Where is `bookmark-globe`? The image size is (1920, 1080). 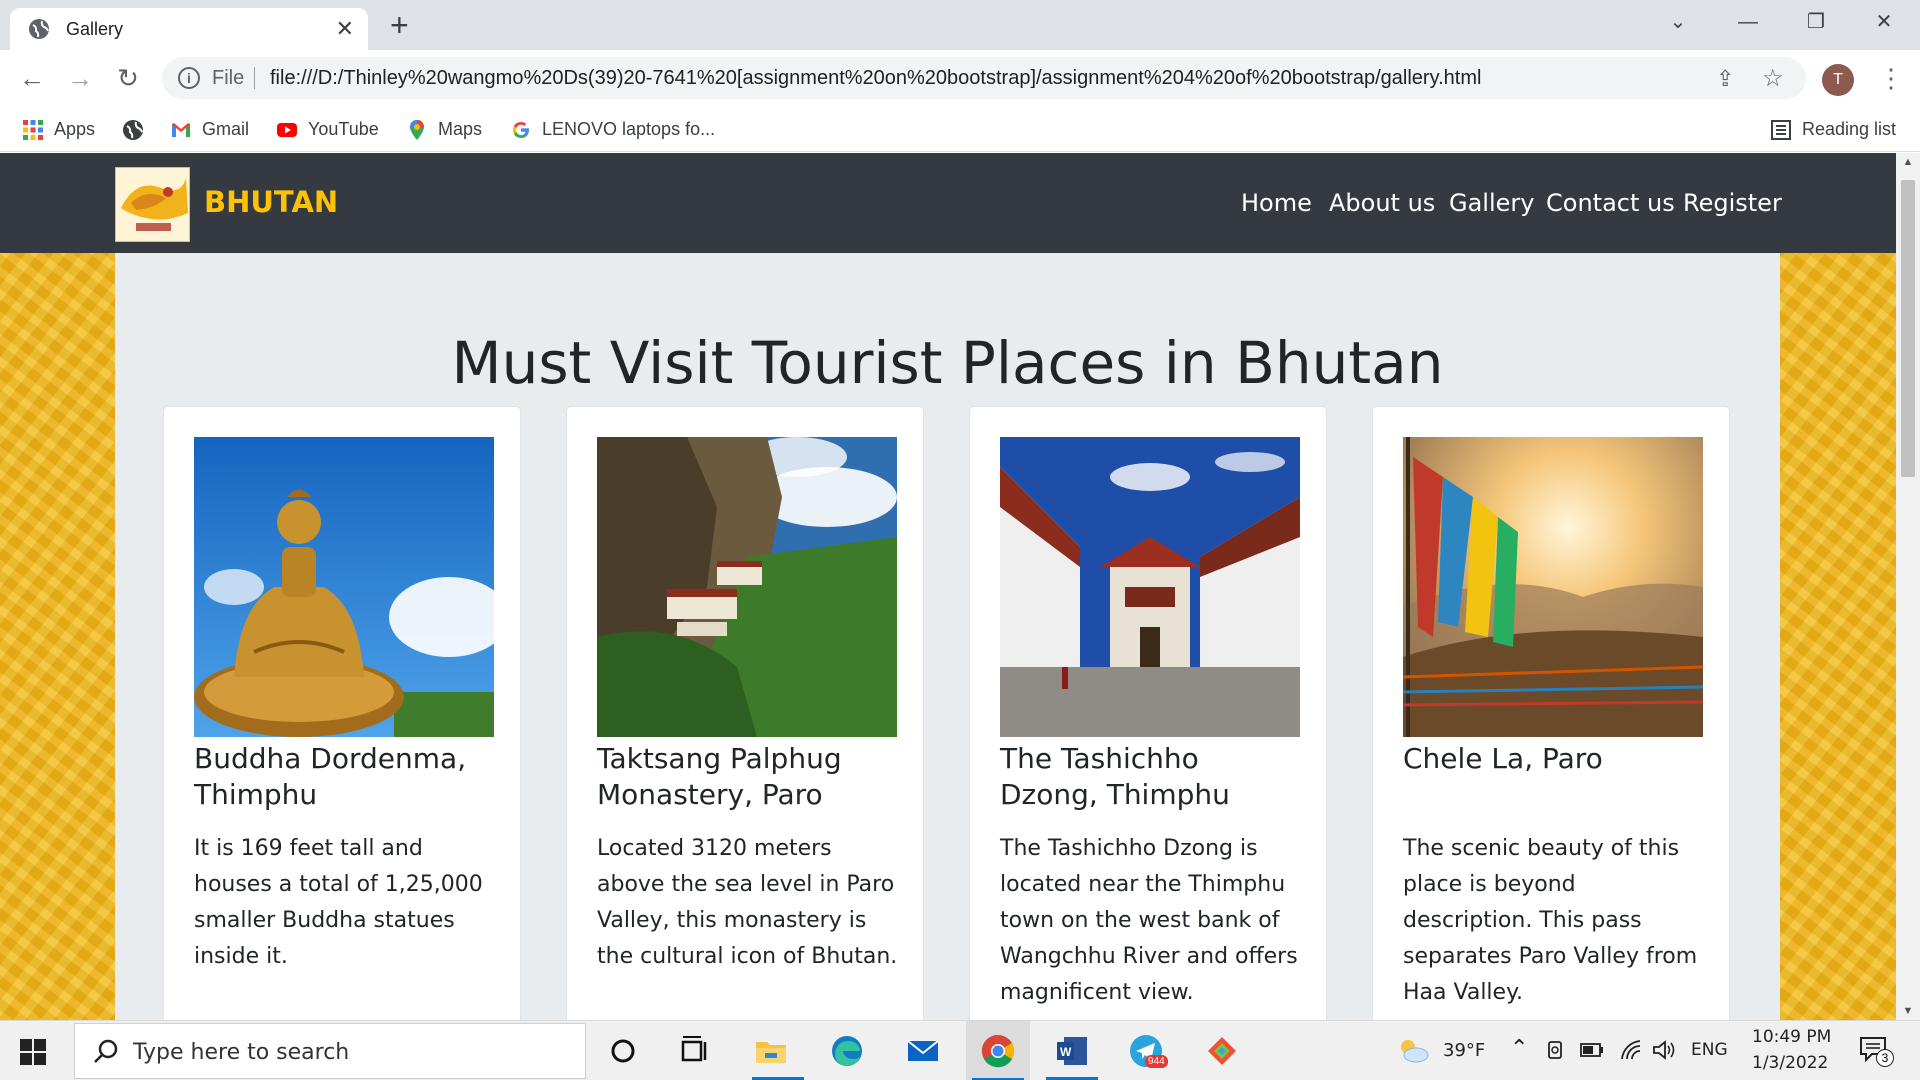
bookmark-globe is located at coordinates (138, 129).